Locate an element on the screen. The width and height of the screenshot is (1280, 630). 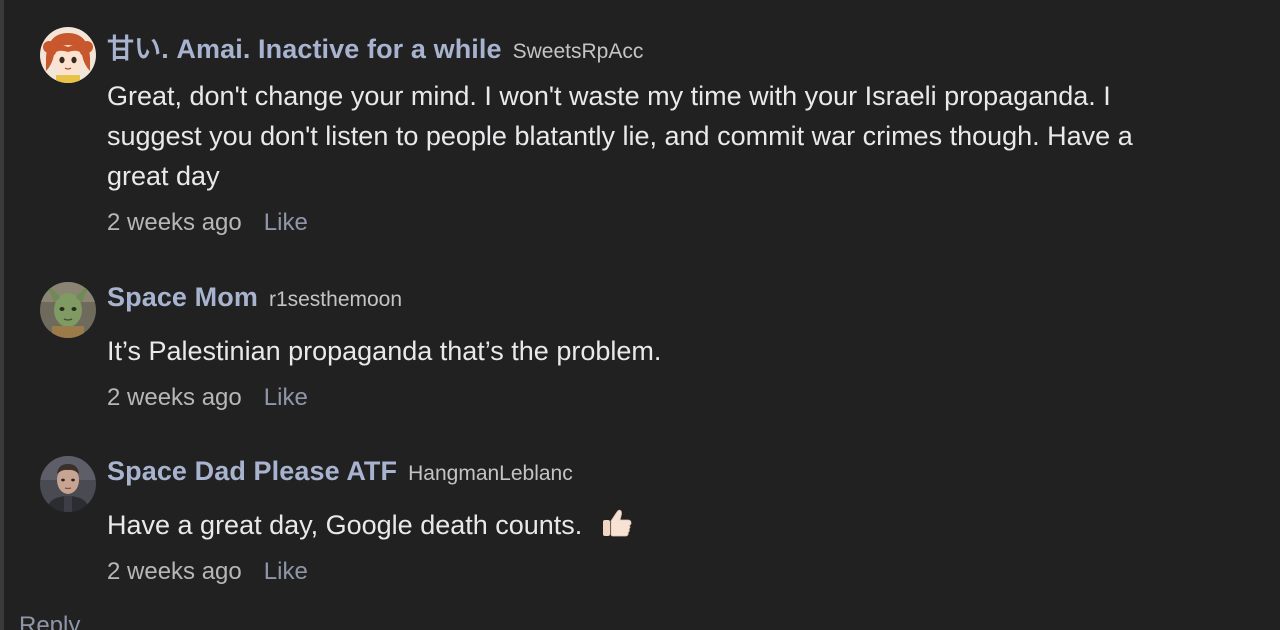
comment-header: Space Dad Please ATF HangmanLeblanc is located at coordinates (340, 474).